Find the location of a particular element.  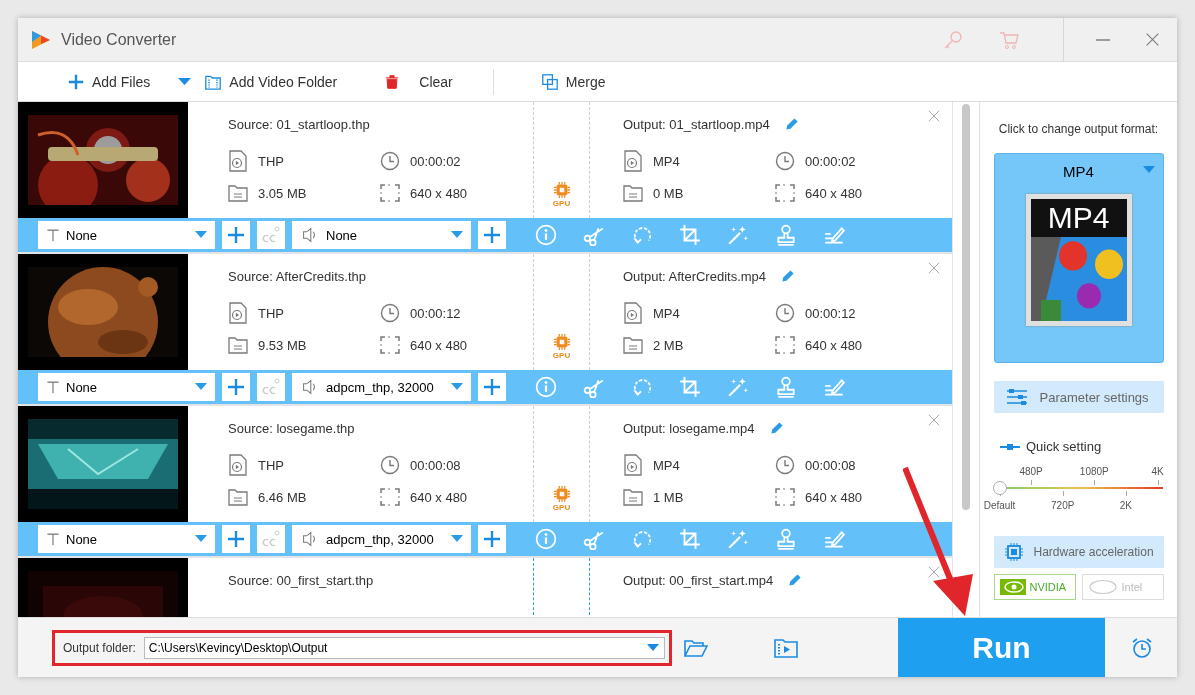

add-files-button: Add Files is located at coordinates (109, 81).